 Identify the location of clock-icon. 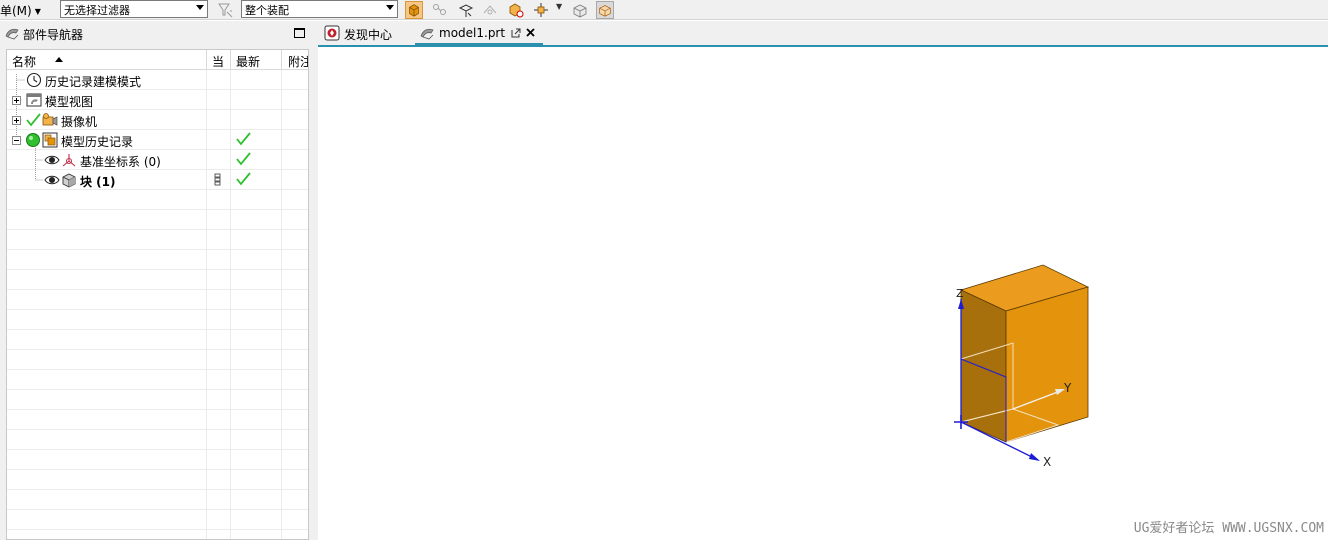
(34, 80).